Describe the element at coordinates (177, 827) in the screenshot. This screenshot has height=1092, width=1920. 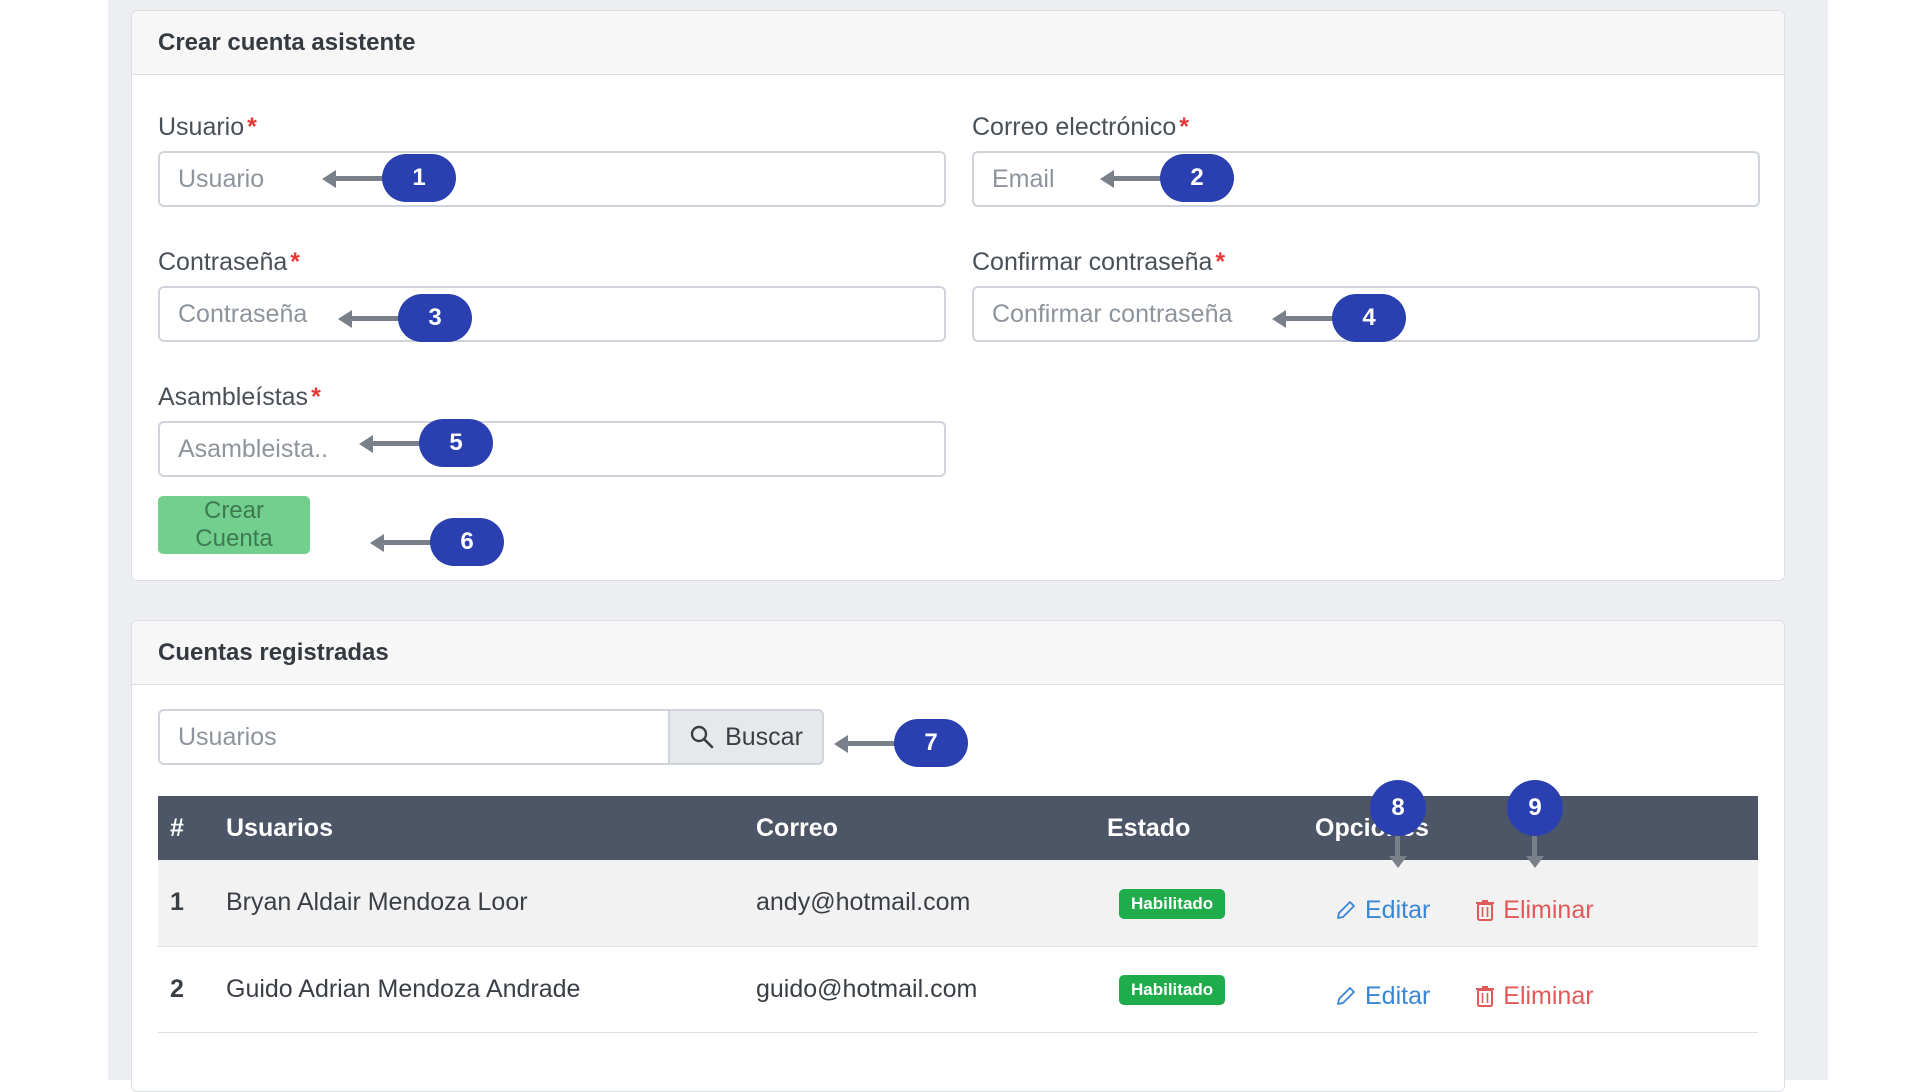
I see `column-header-number: #` at that location.